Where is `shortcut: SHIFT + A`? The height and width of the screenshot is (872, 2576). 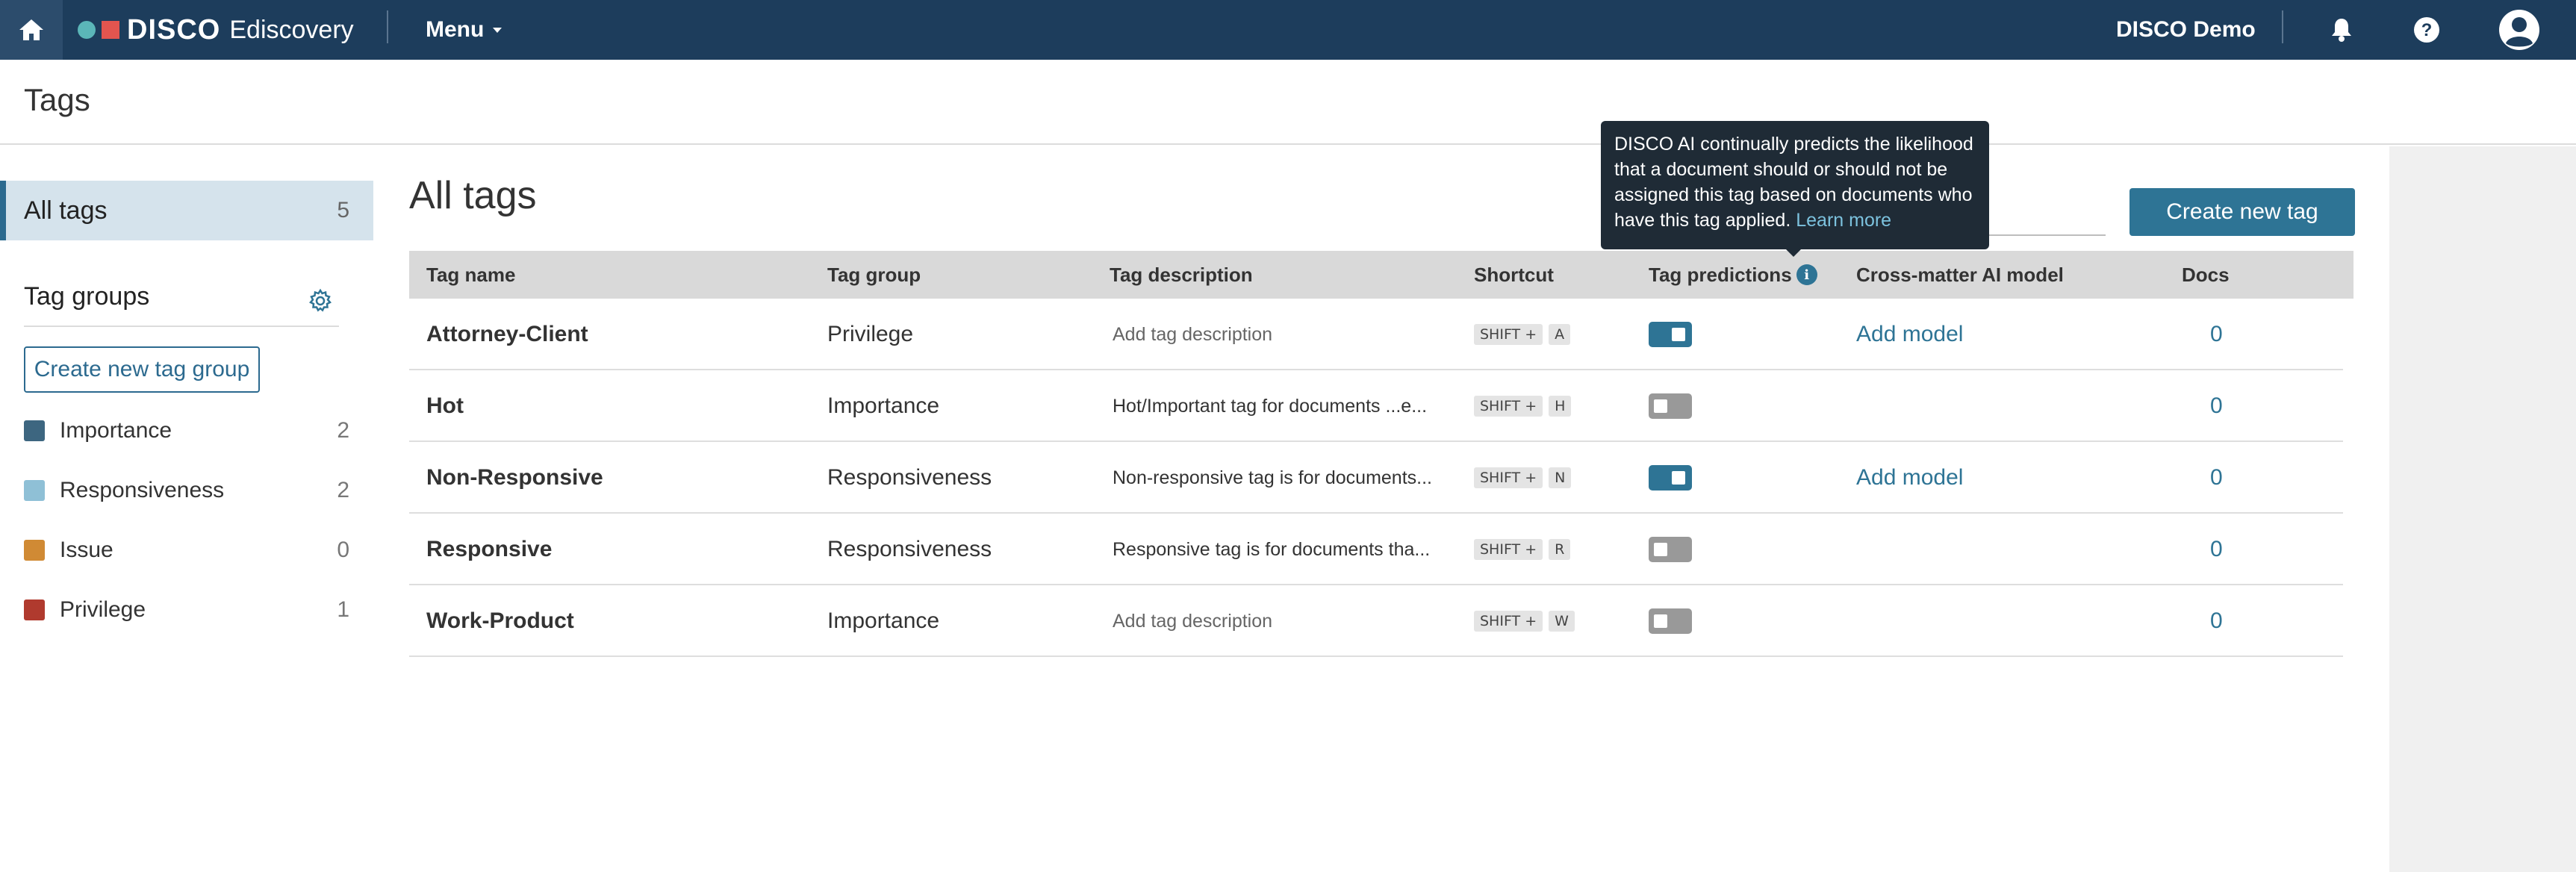 shortcut: SHIFT + A is located at coordinates (1525, 334).